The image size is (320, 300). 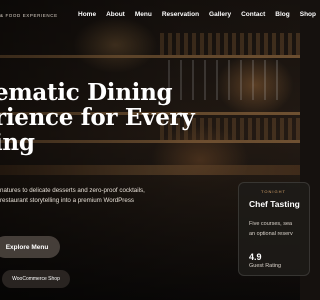 What do you see at coordinates (87, 14) in the screenshot?
I see `nav-home: Home` at bounding box center [87, 14].